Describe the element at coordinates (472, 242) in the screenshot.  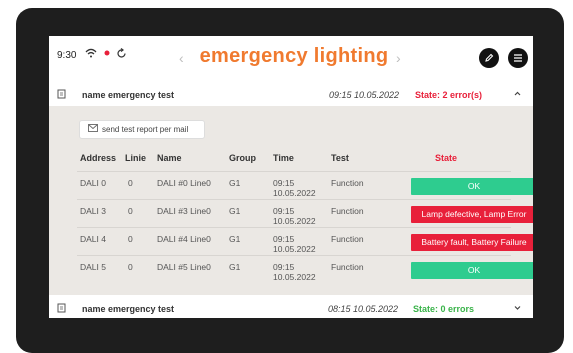
I see `status-badge: Battery fault, Battery Failure` at that location.